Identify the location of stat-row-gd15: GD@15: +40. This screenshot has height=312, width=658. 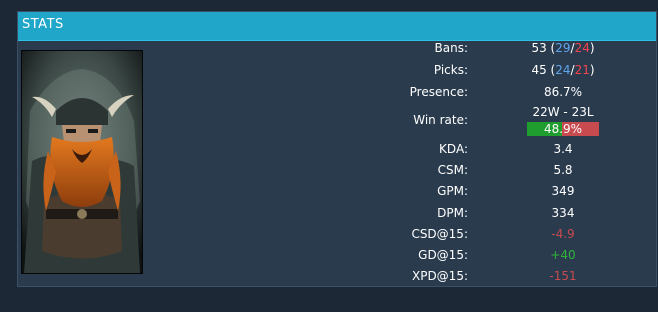
(338, 255).